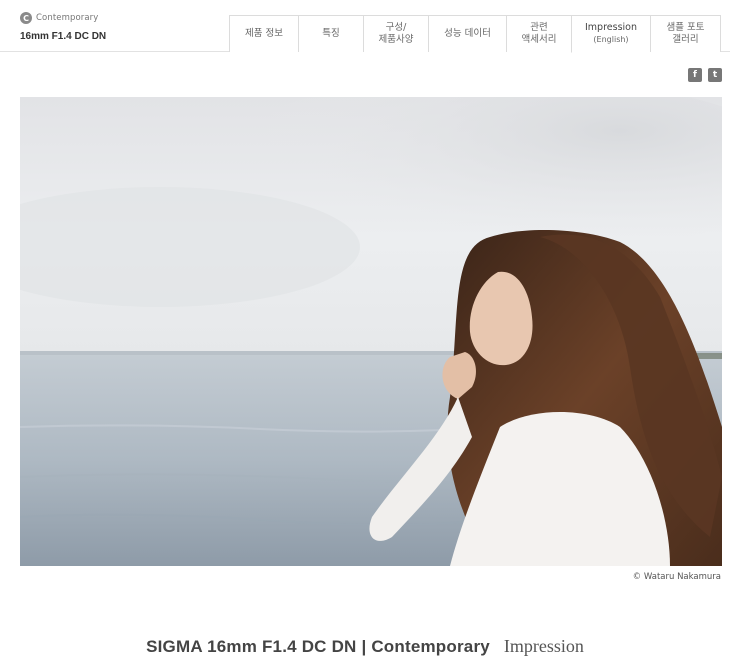 The width and height of the screenshot is (730, 663). I want to click on tab-features: 특징, so click(330, 33).